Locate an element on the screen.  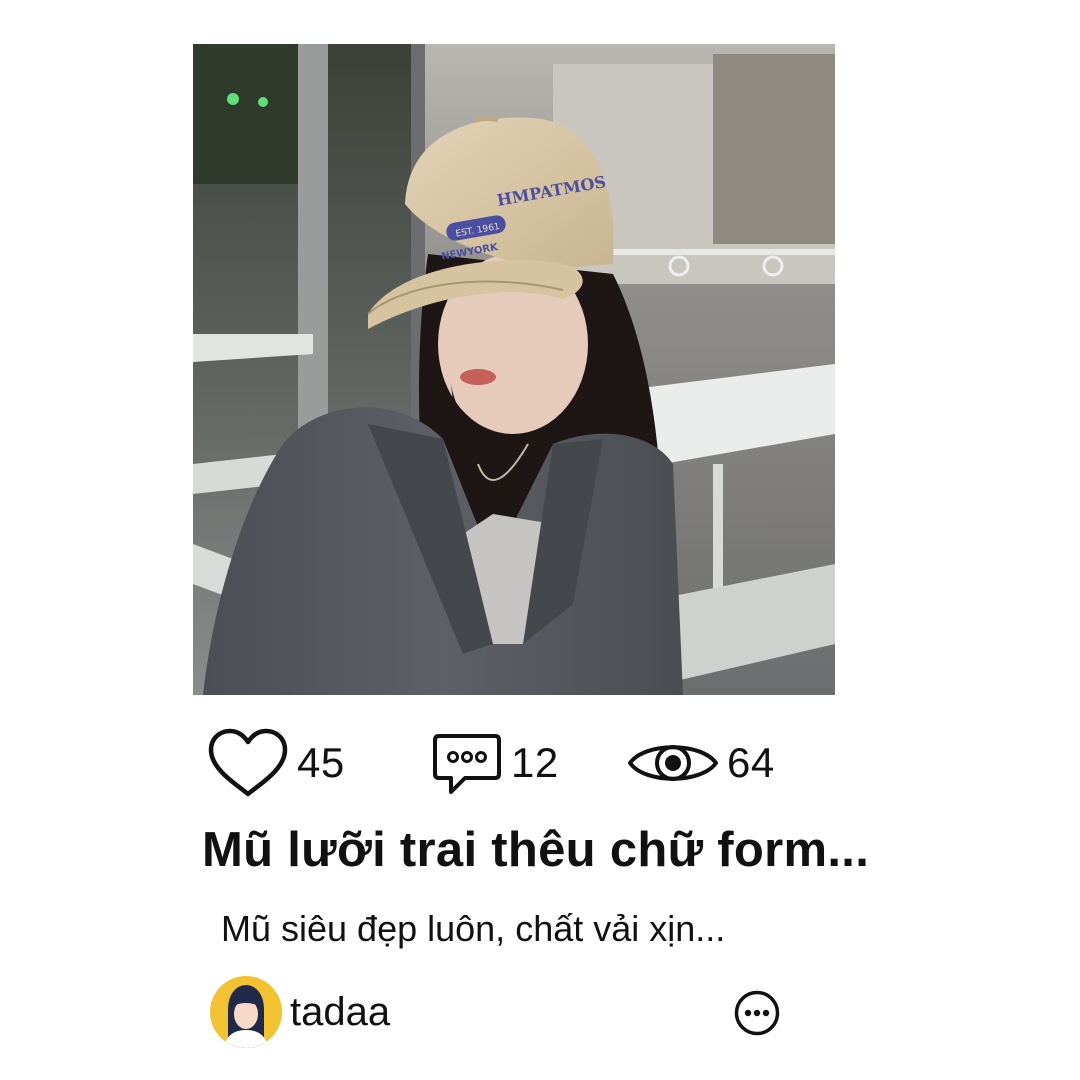
comment-icon is located at coordinates (467, 763).